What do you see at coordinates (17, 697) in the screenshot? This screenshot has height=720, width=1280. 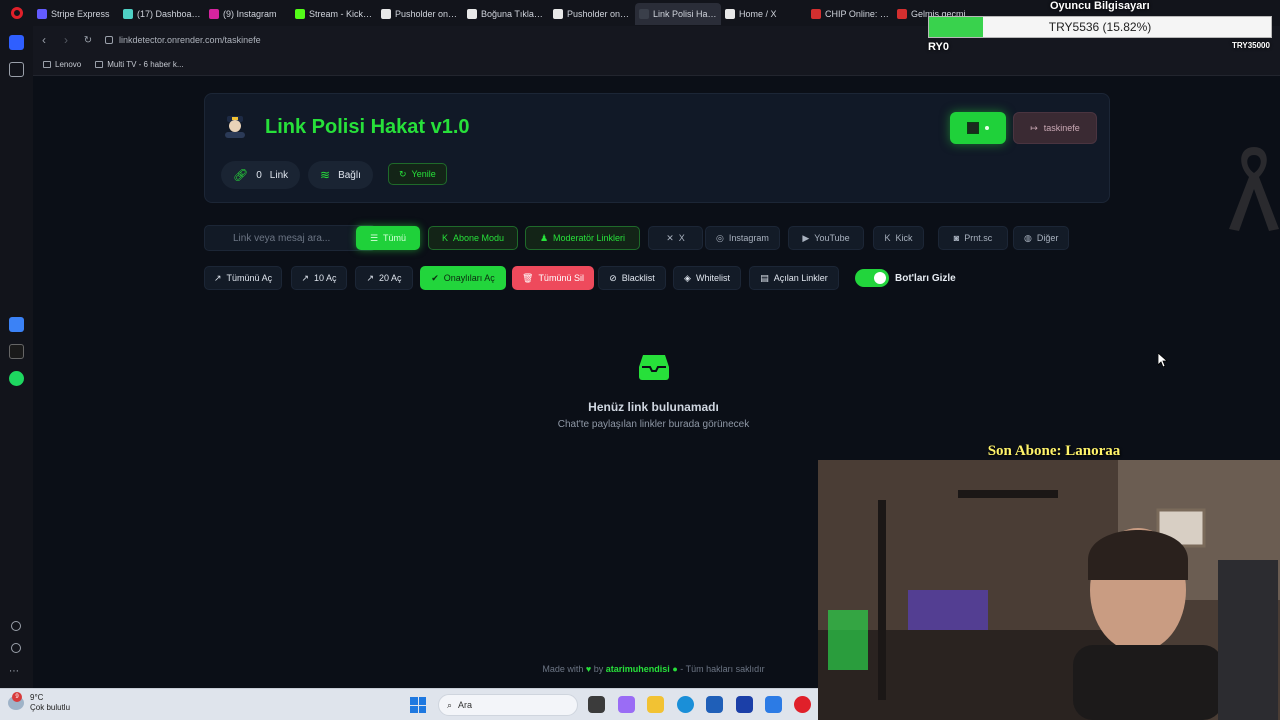 I see `notification-badge: 9` at bounding box center [17, 697].